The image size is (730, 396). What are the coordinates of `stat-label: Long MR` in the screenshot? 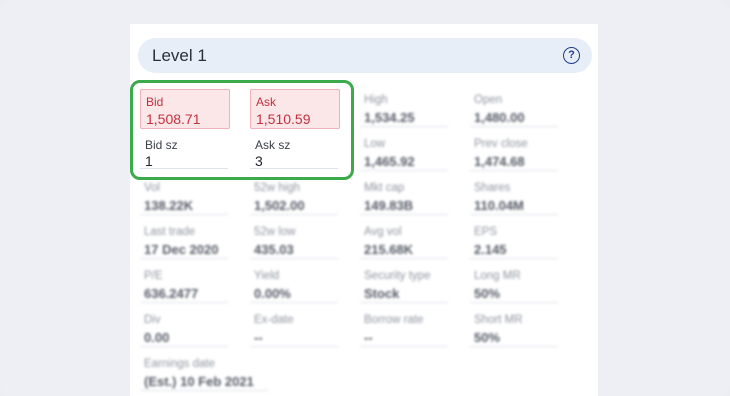 It's located at (497, 276).